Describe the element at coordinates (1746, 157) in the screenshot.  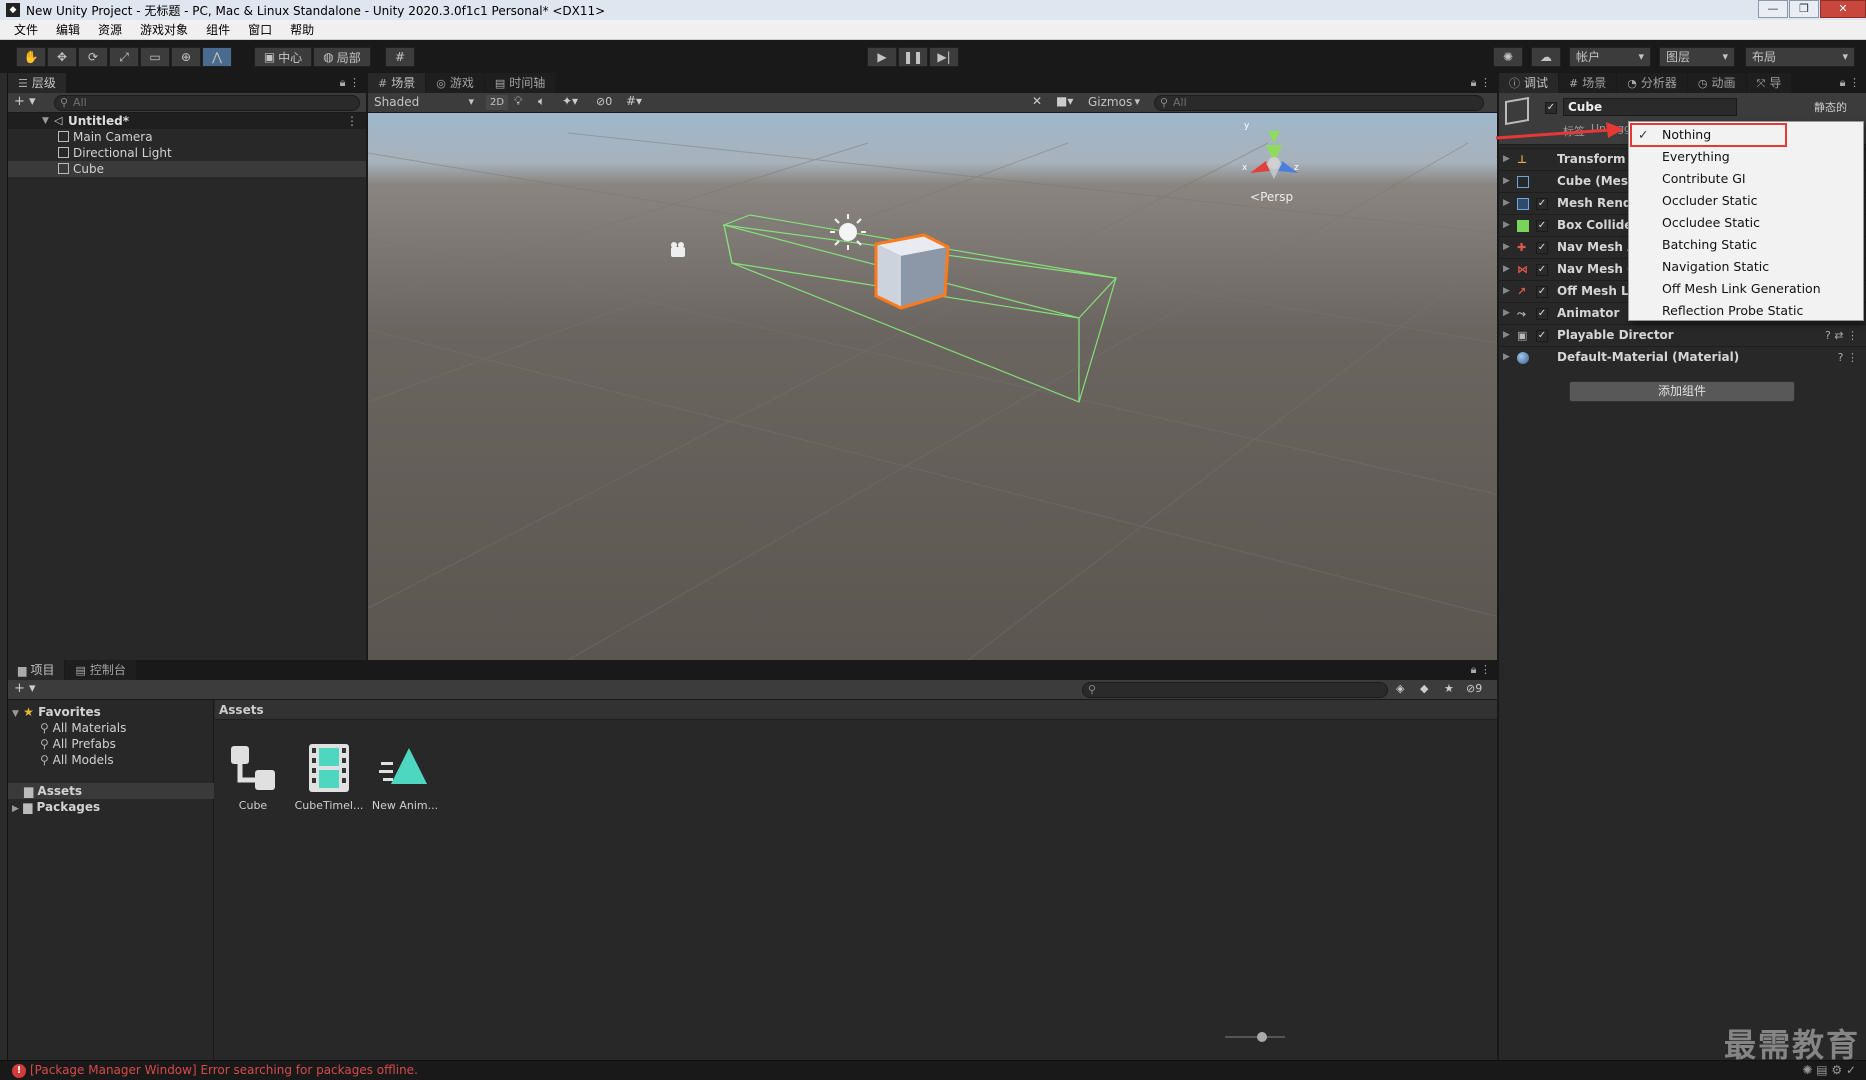
I see `menu-item-everything: Everything` at that location.